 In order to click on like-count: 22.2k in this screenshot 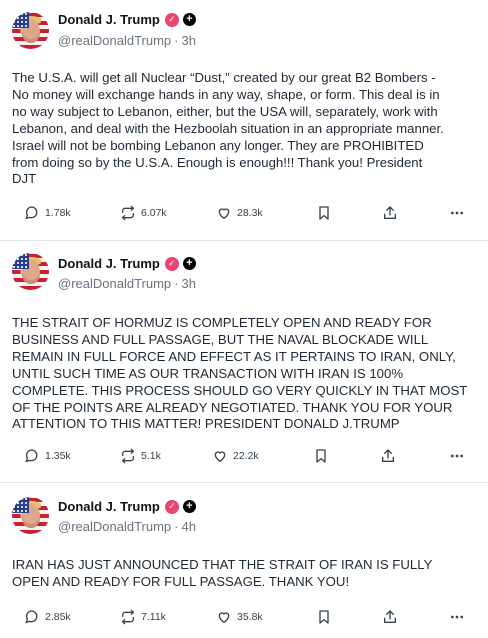, I will do `click(246, 456)`.